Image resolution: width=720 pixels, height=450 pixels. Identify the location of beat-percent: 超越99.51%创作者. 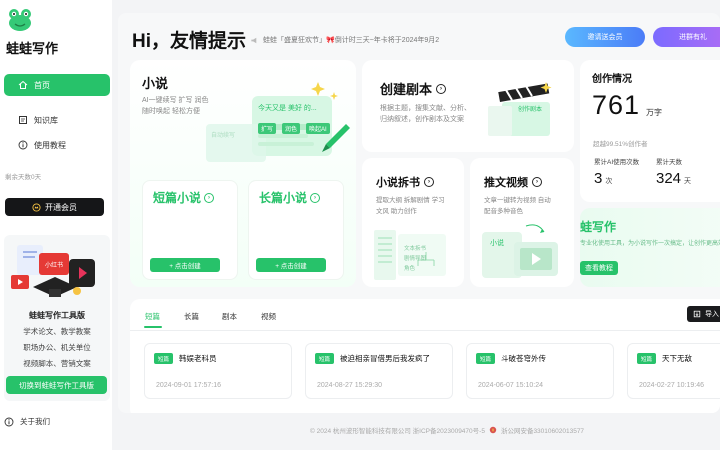
(620, 144).